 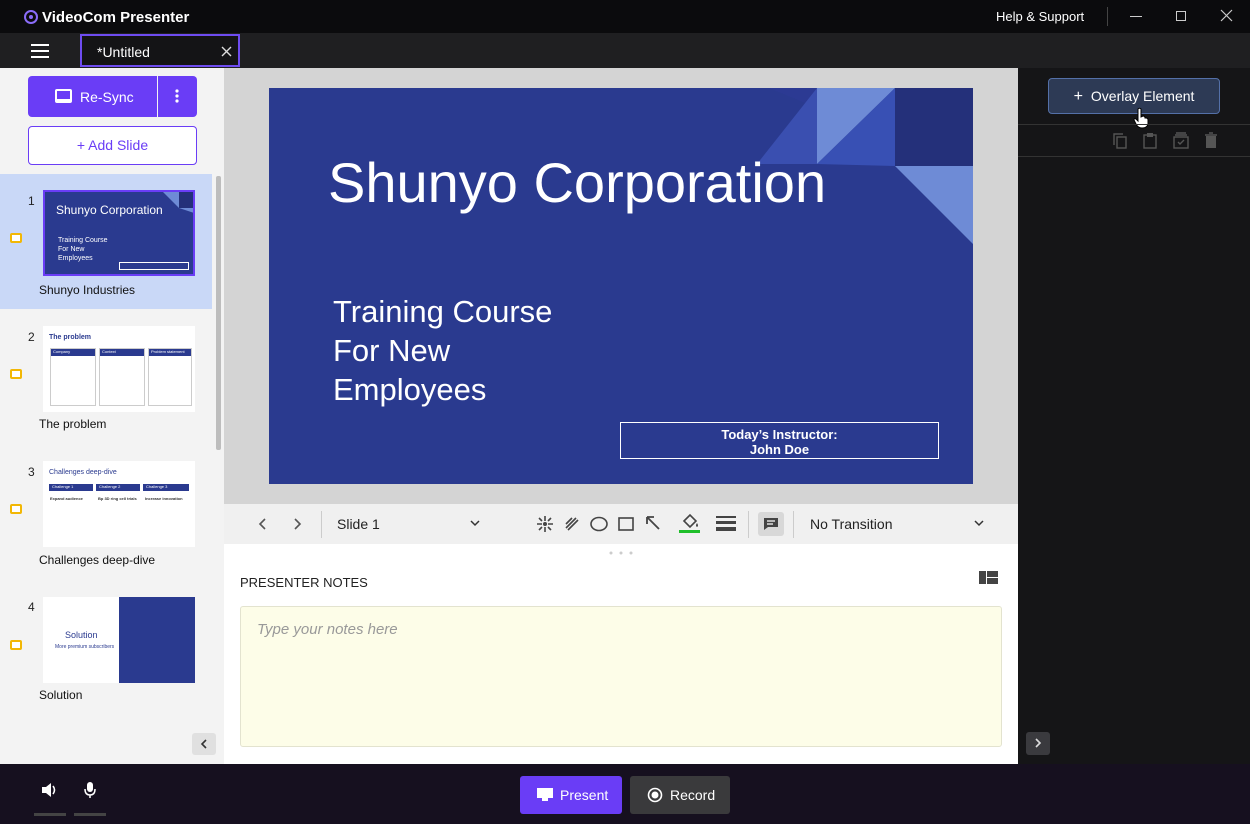 I want to click on pen-draw-icon, so click(x=572, y=524).